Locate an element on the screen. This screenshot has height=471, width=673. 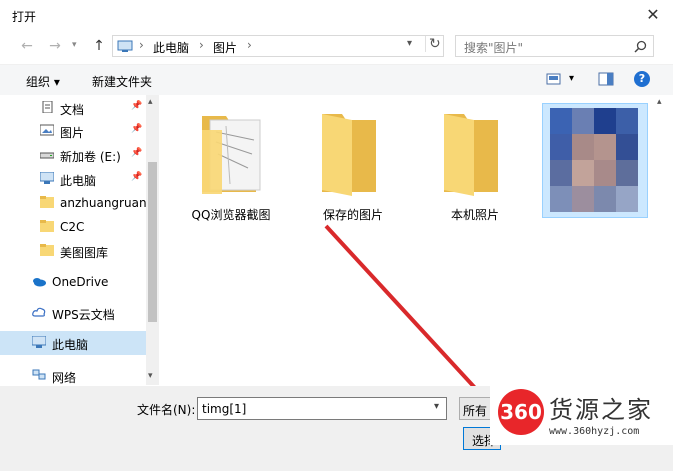
sidebar-item-meitu: 美图图库 is located at coordinates (72, 251).